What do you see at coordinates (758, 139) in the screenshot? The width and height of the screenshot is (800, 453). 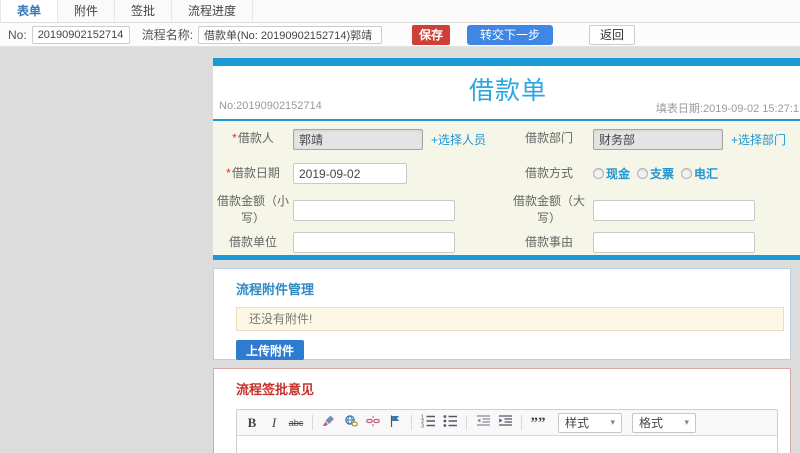 I see `select-department-link: +选择部门` at bounding box center [758, 139].